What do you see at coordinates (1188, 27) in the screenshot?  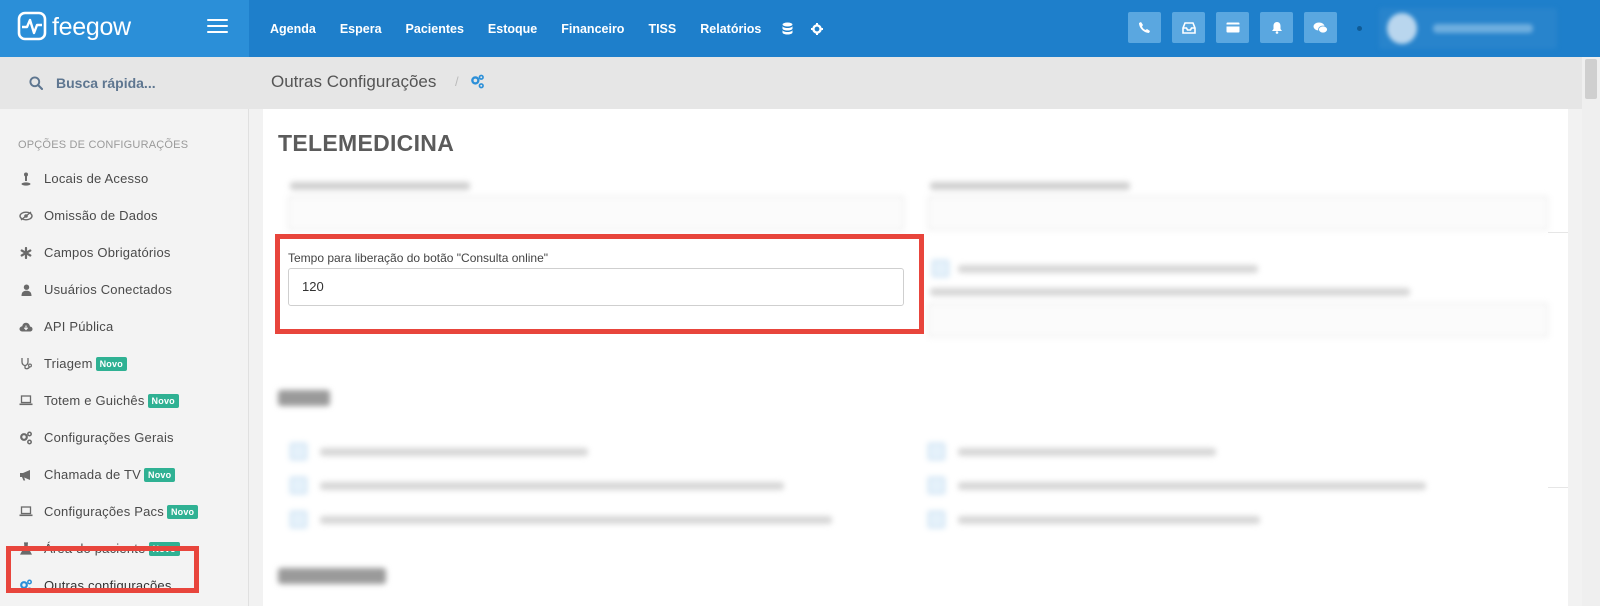 I see `inbox-icon` at bounding box center [1188, 27].